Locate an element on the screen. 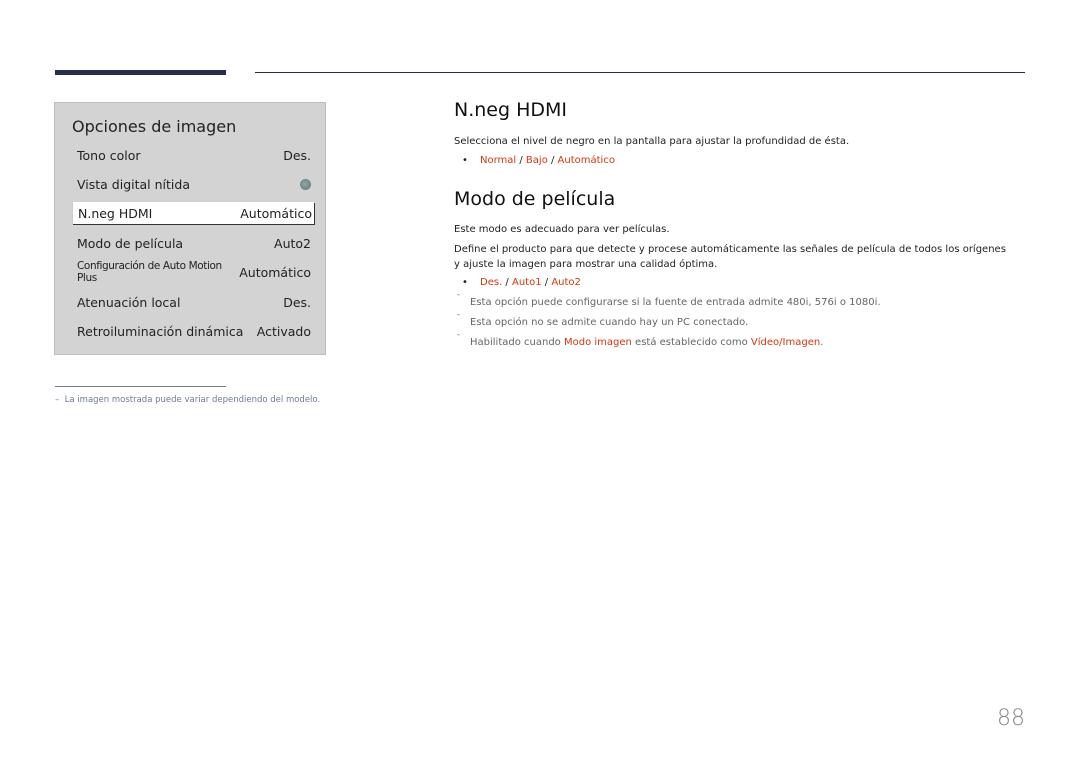 The width and height of the screenshot is (1080, 763). menu-item-value: Auto2 is located at coordinates (292, 243).